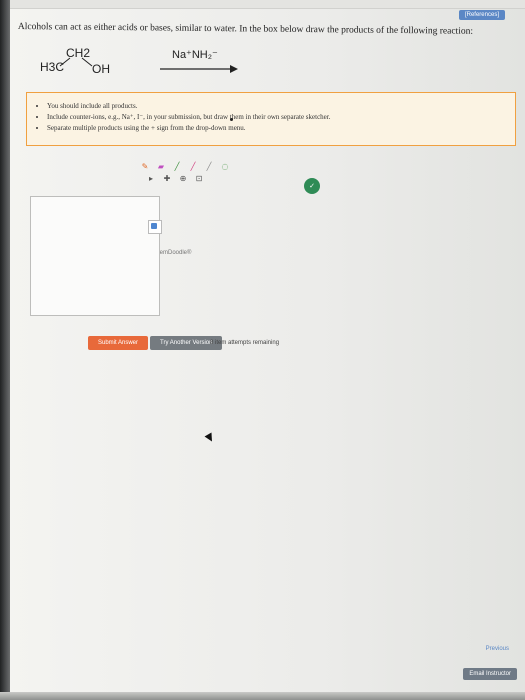 This screenshot has width=525, height=700. What do you see at coordinates (255, 166) in the screenshot?
I see `sketcher-toolbar-top: ✎ ▰ ╱ ╱ ╱ ◌` at bounding box center [255, 166].